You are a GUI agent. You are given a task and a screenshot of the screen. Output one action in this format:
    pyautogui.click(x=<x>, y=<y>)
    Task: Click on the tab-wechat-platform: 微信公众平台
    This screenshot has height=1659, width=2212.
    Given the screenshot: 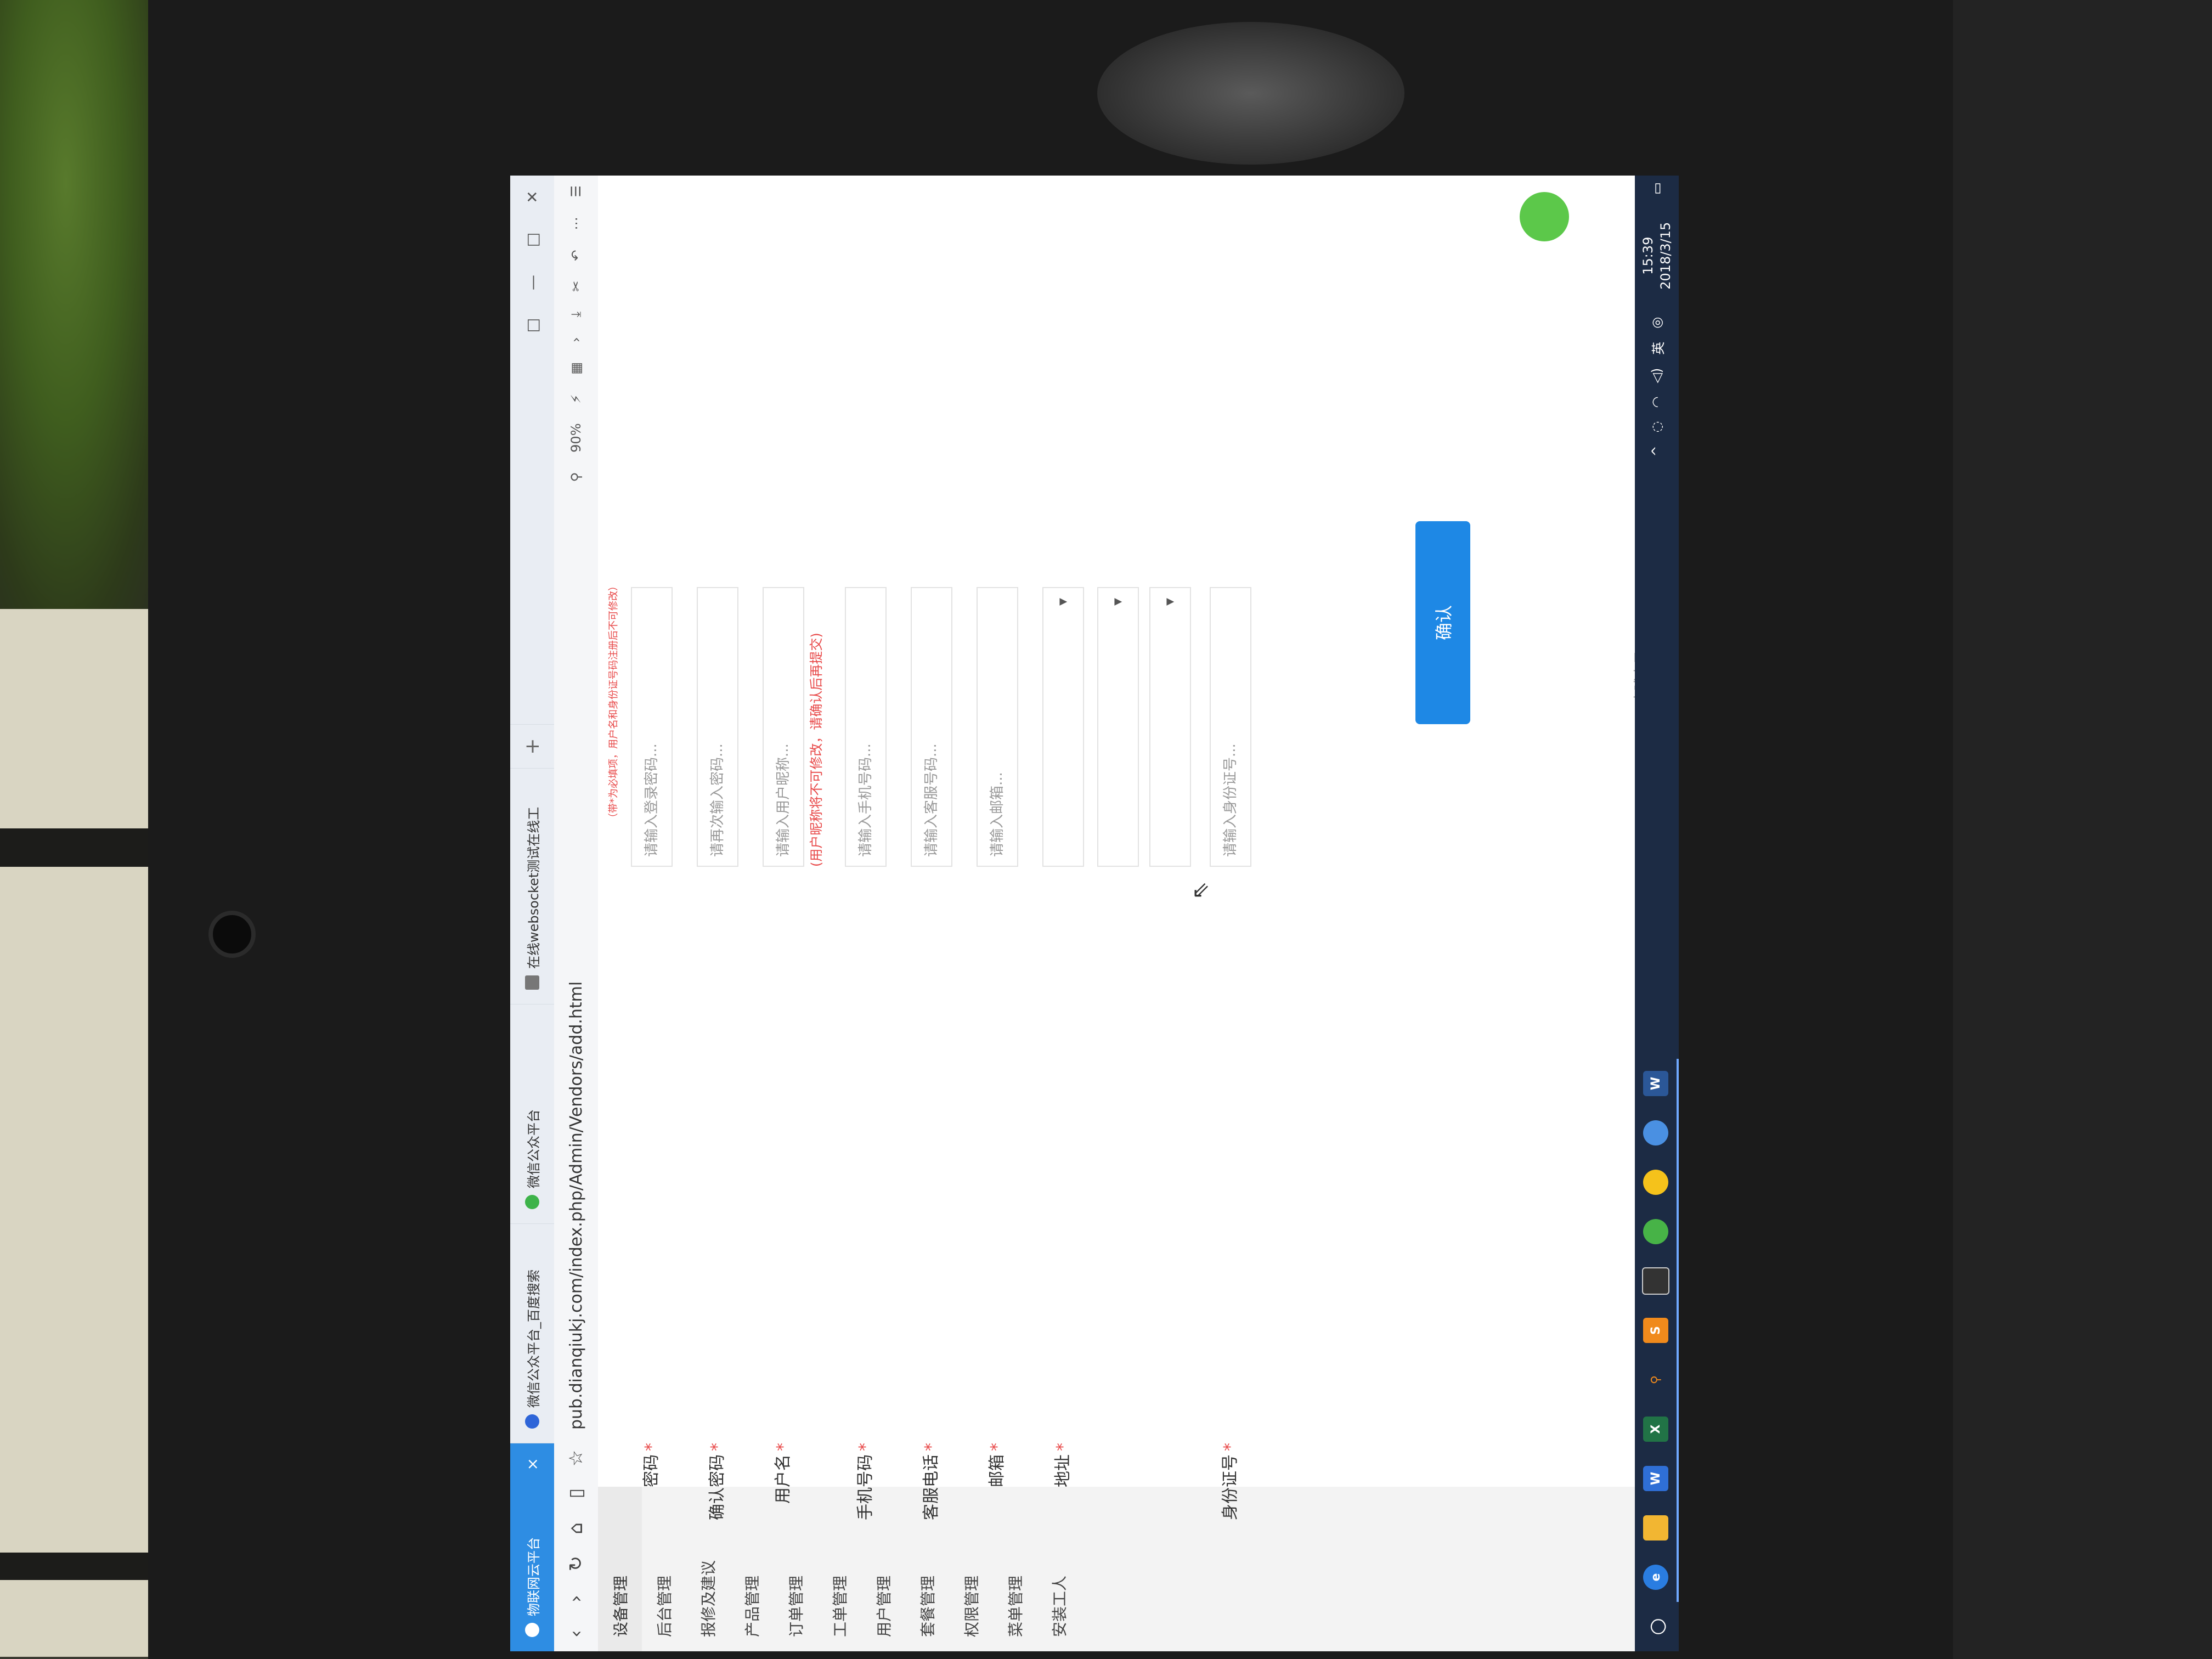 What is the action you would take?
    pyautogui.click(x=532, y=1113)
    